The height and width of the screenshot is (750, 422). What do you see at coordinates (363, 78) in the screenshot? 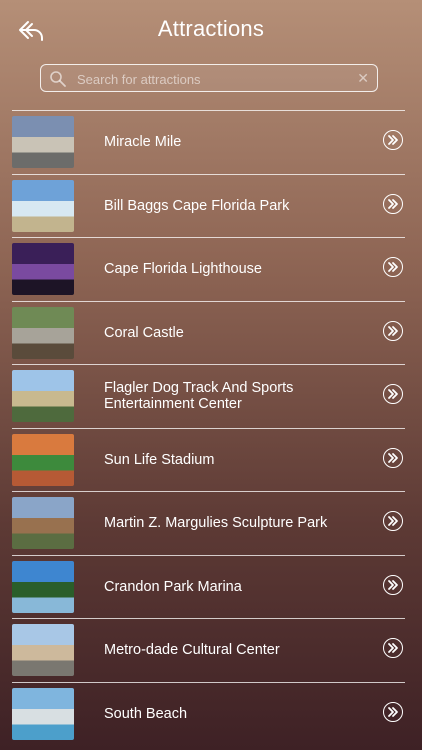
I see `clear-icon: ✕` at bounding box center [363, 78].